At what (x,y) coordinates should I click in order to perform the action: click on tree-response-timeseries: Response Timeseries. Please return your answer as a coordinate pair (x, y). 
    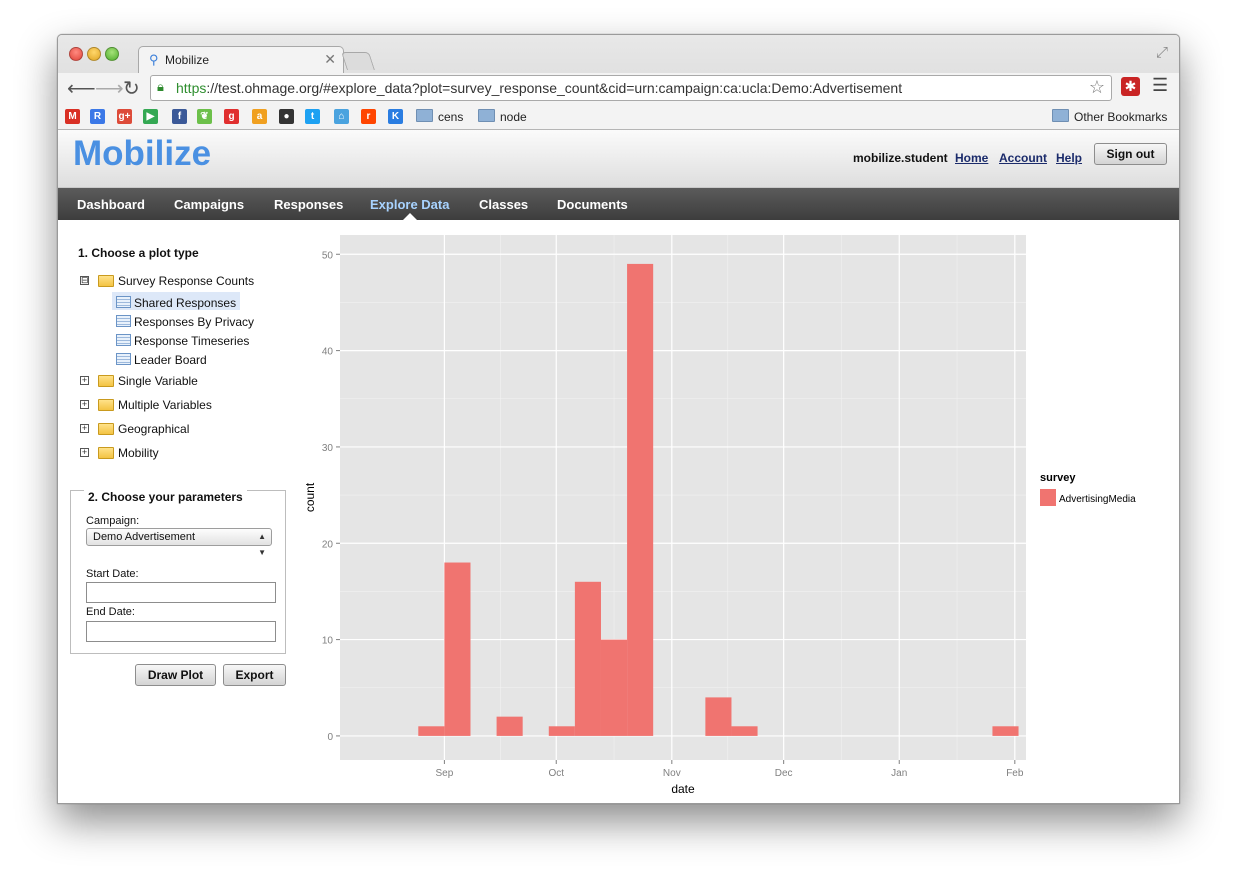
    Looking at the image, I should click on (191, 341).